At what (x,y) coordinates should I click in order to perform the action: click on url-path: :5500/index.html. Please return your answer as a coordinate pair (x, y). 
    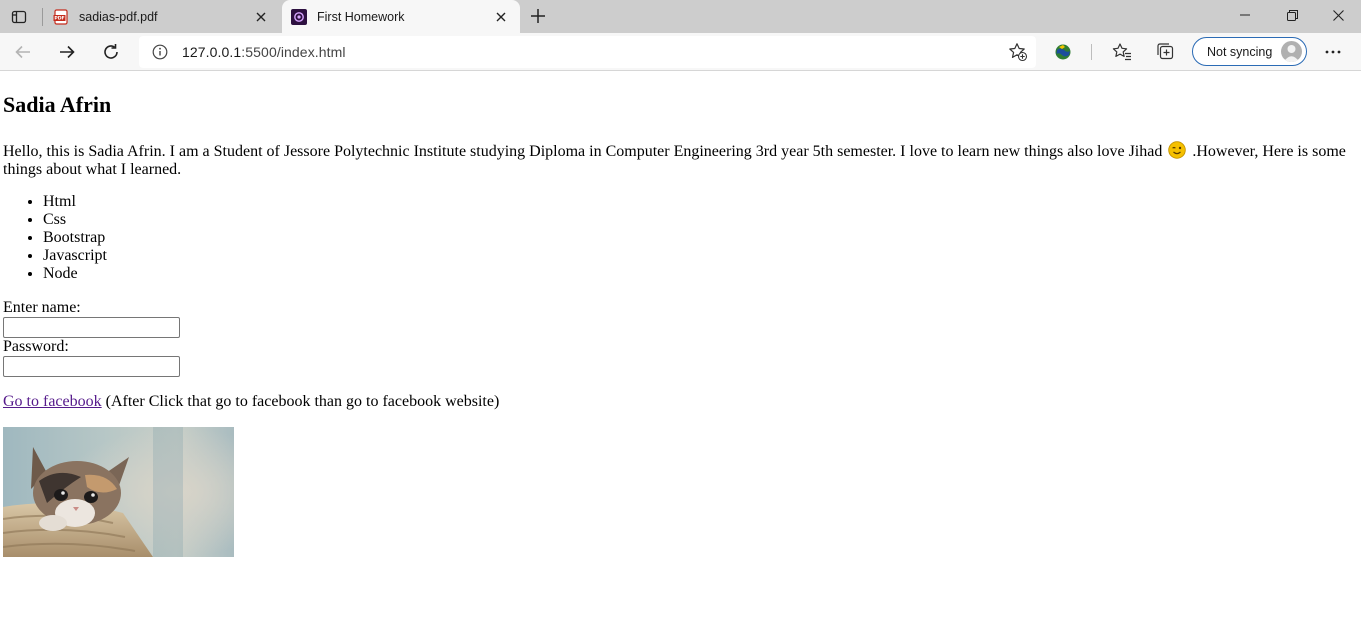
    Looking at the image, I should click on (293, 52).